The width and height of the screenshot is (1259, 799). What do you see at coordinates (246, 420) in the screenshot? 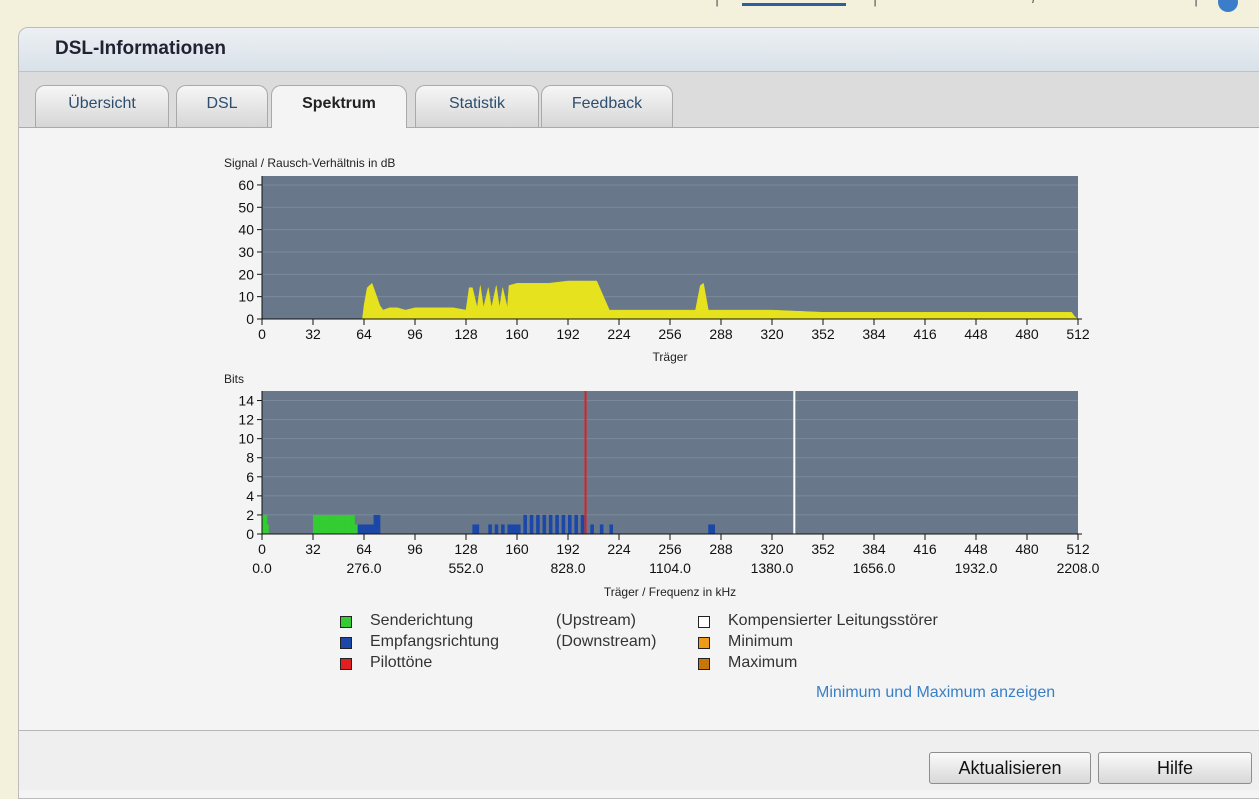
I see `bits-y-tick-label: 12` at bounding box center [246, 420].